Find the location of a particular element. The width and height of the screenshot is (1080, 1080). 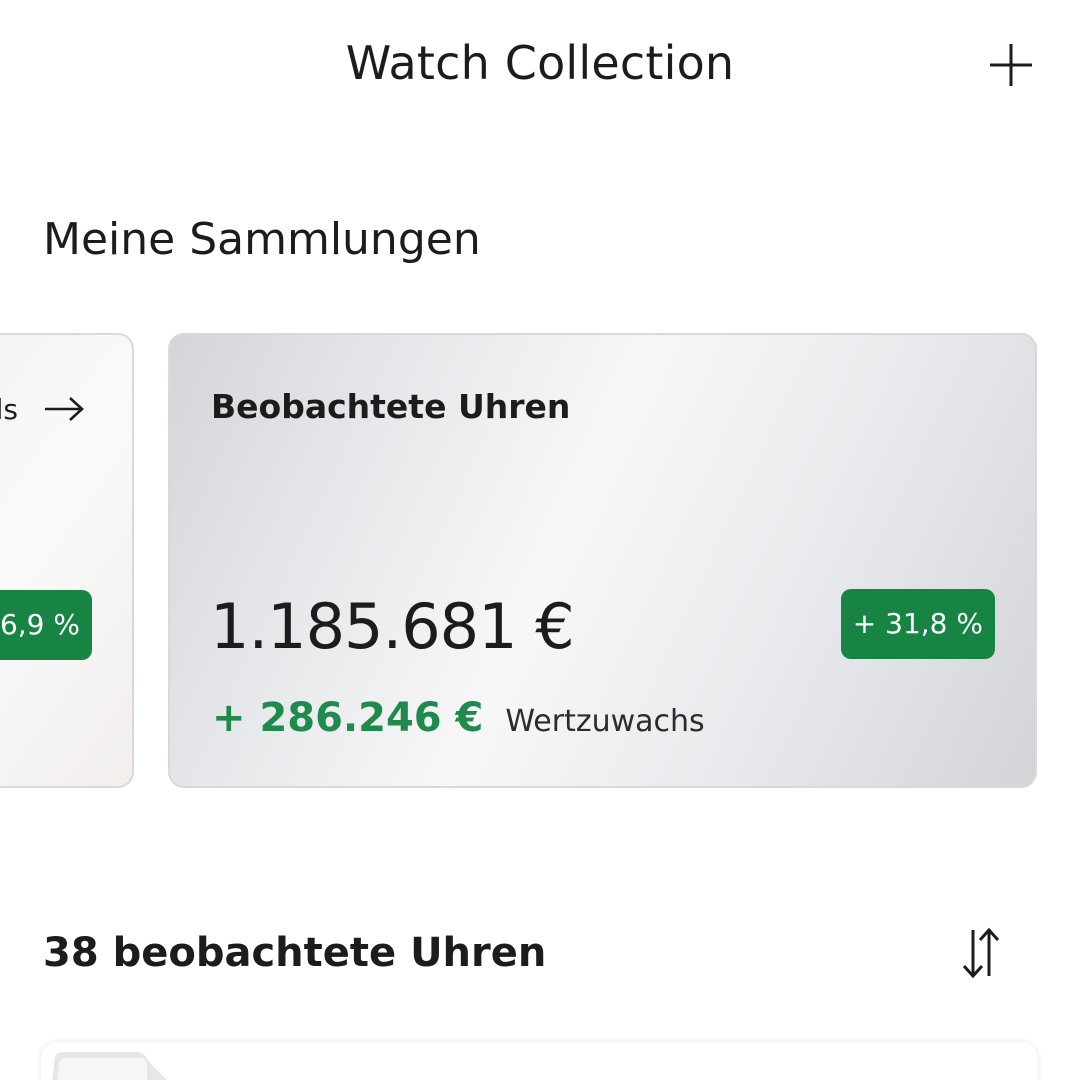

gain-value: + 286.246 € is located at coordinates (348, 718).